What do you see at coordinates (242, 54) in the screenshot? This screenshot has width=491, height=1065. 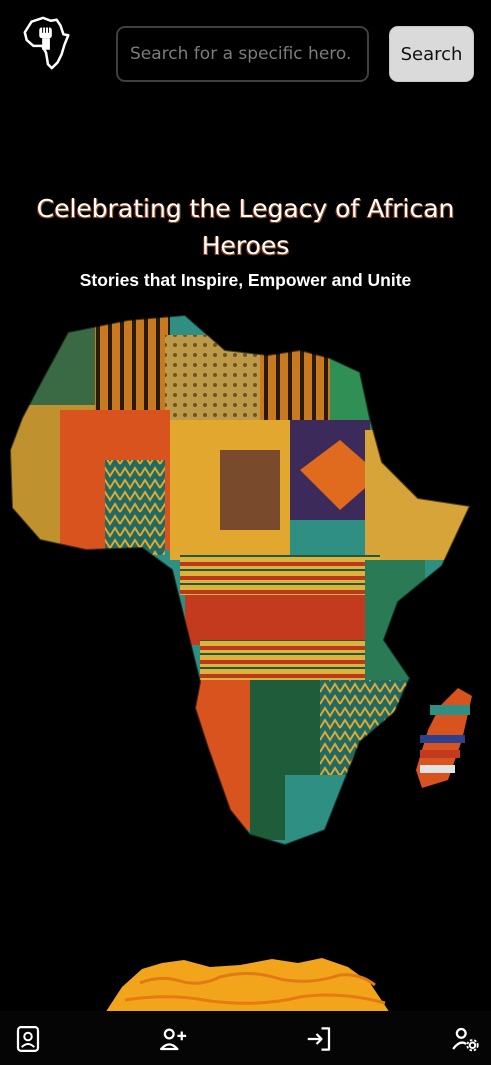 I see `search-input` at bounding box center [242, 54].